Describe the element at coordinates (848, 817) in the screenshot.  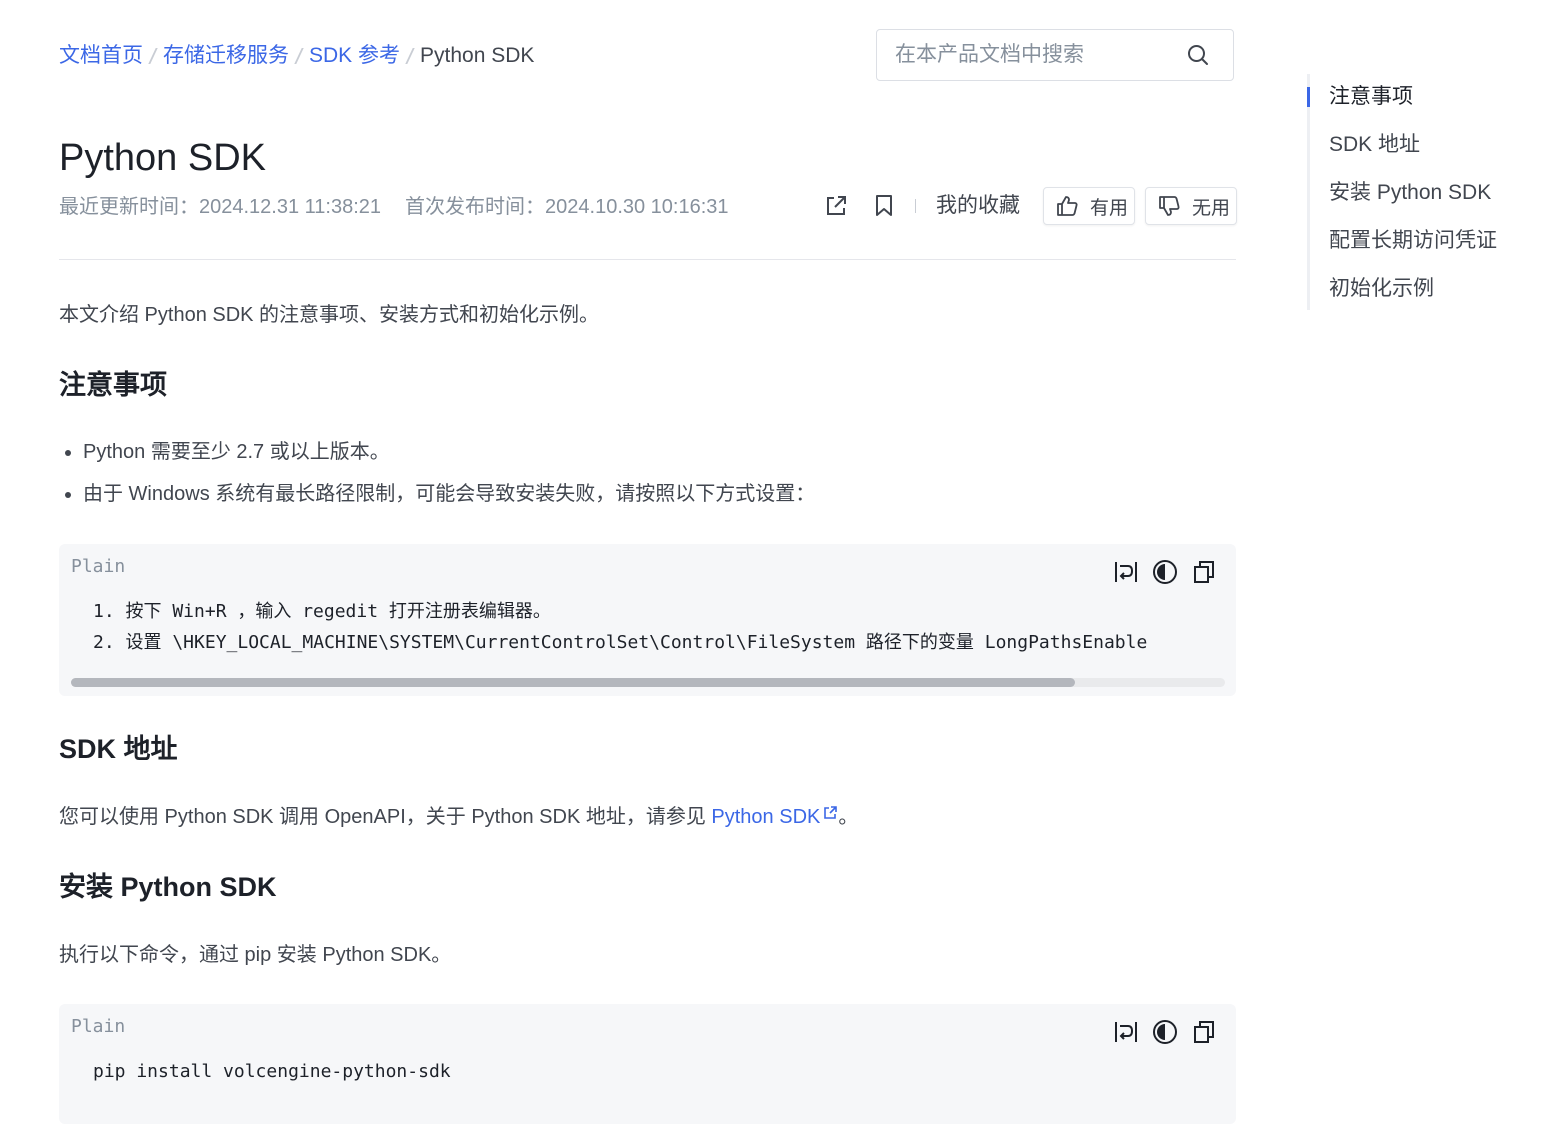
I see `sdk-end: 。` at that location.